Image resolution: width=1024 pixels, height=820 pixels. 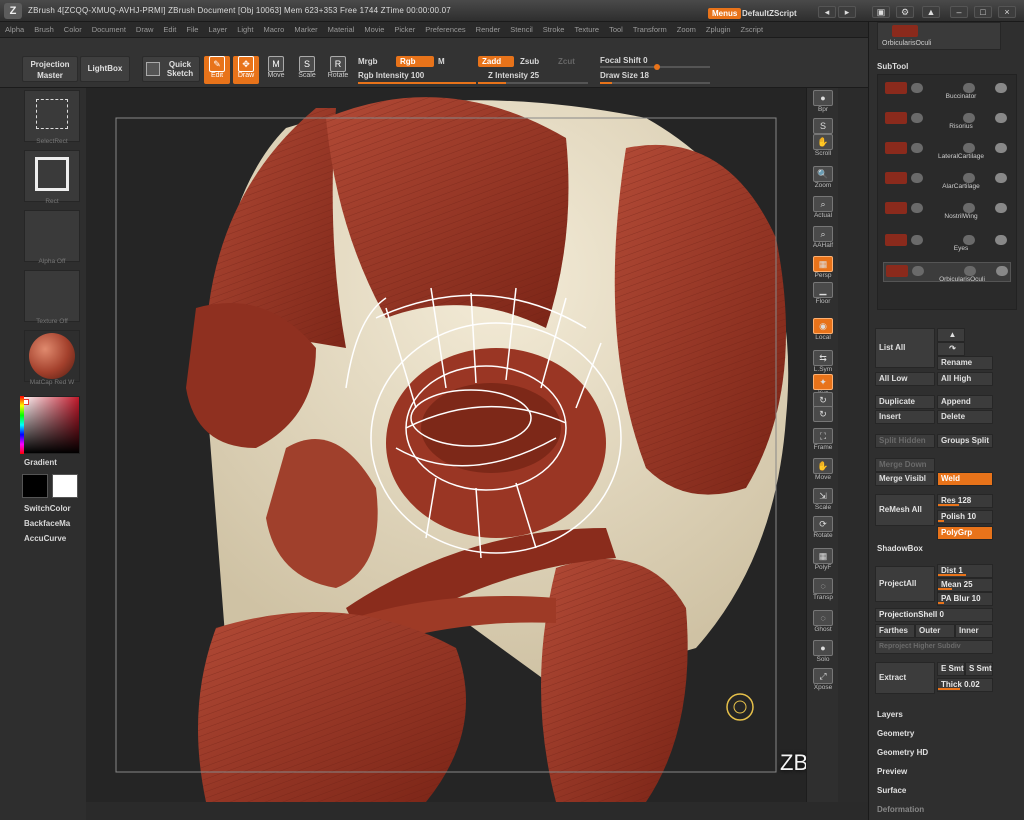 I want to click on floor-button: ▁ Floor, so click(x=823, y=295).